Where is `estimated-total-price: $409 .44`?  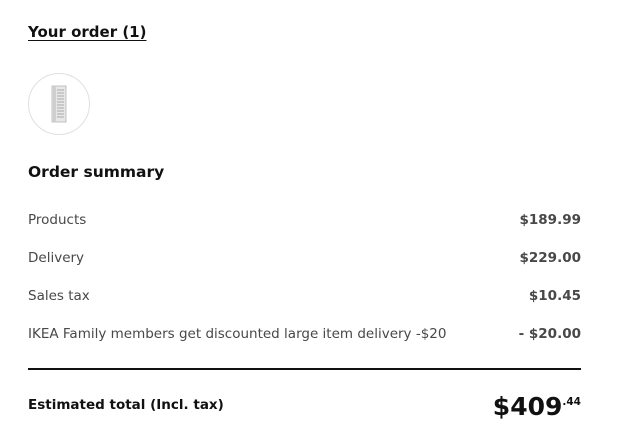 estimated-total-price: $409 .44 is located at coordinates (537, 407).